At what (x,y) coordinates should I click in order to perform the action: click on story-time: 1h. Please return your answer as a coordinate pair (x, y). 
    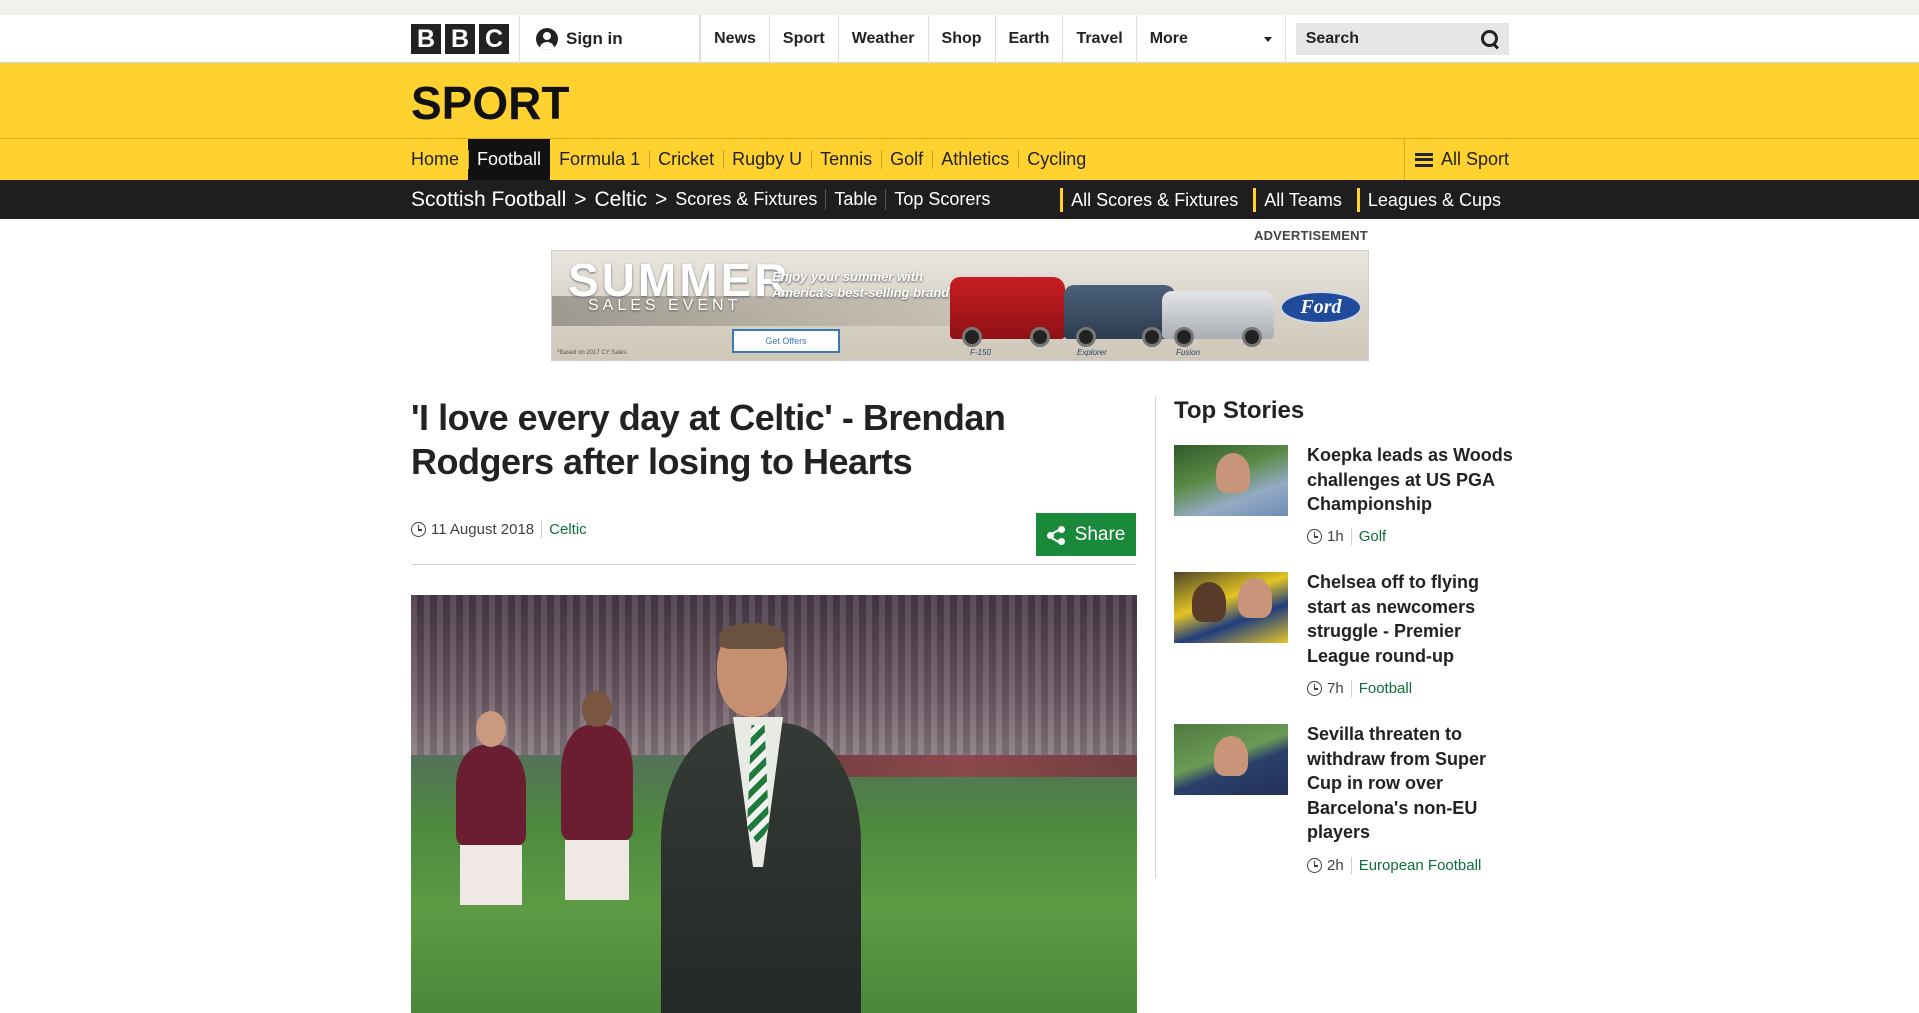
    Looking at the image, I should click on (1335, 536).